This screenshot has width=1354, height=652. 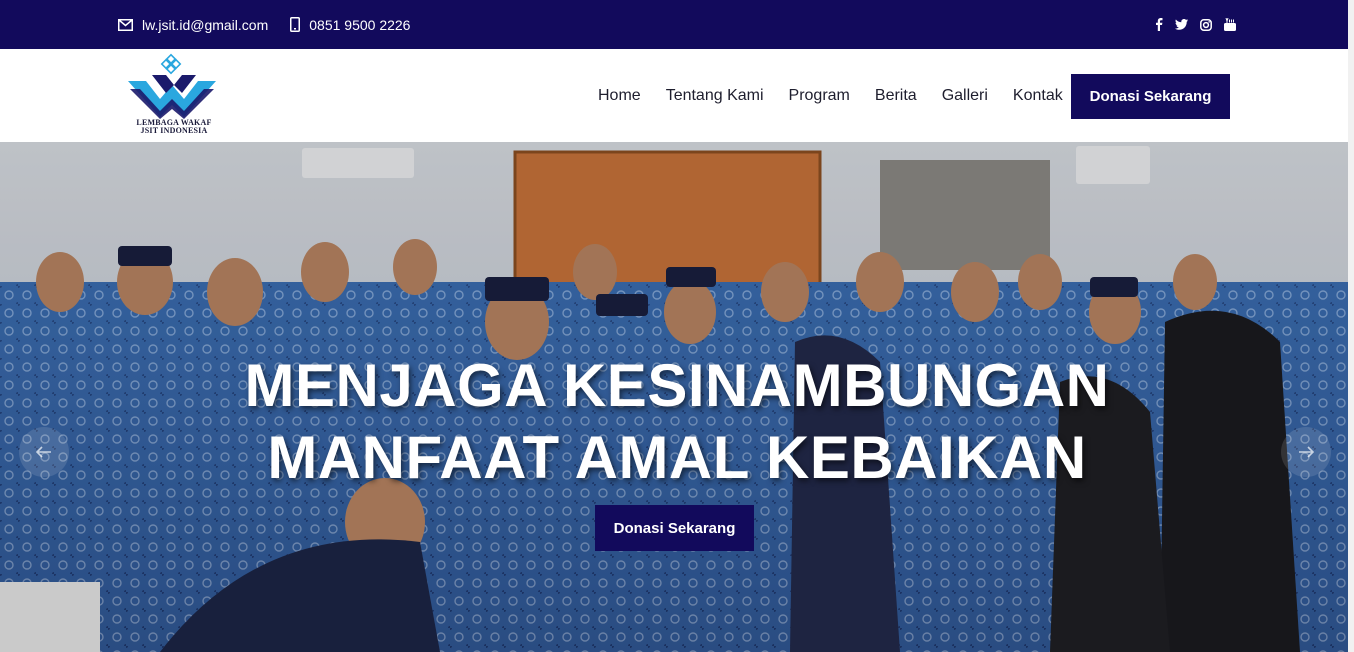 What do you see at coordinates (205, 24) in the screenshot?
I see `email-text: lw.jsit.id@gmail.com` at bounding box center [205, 24].